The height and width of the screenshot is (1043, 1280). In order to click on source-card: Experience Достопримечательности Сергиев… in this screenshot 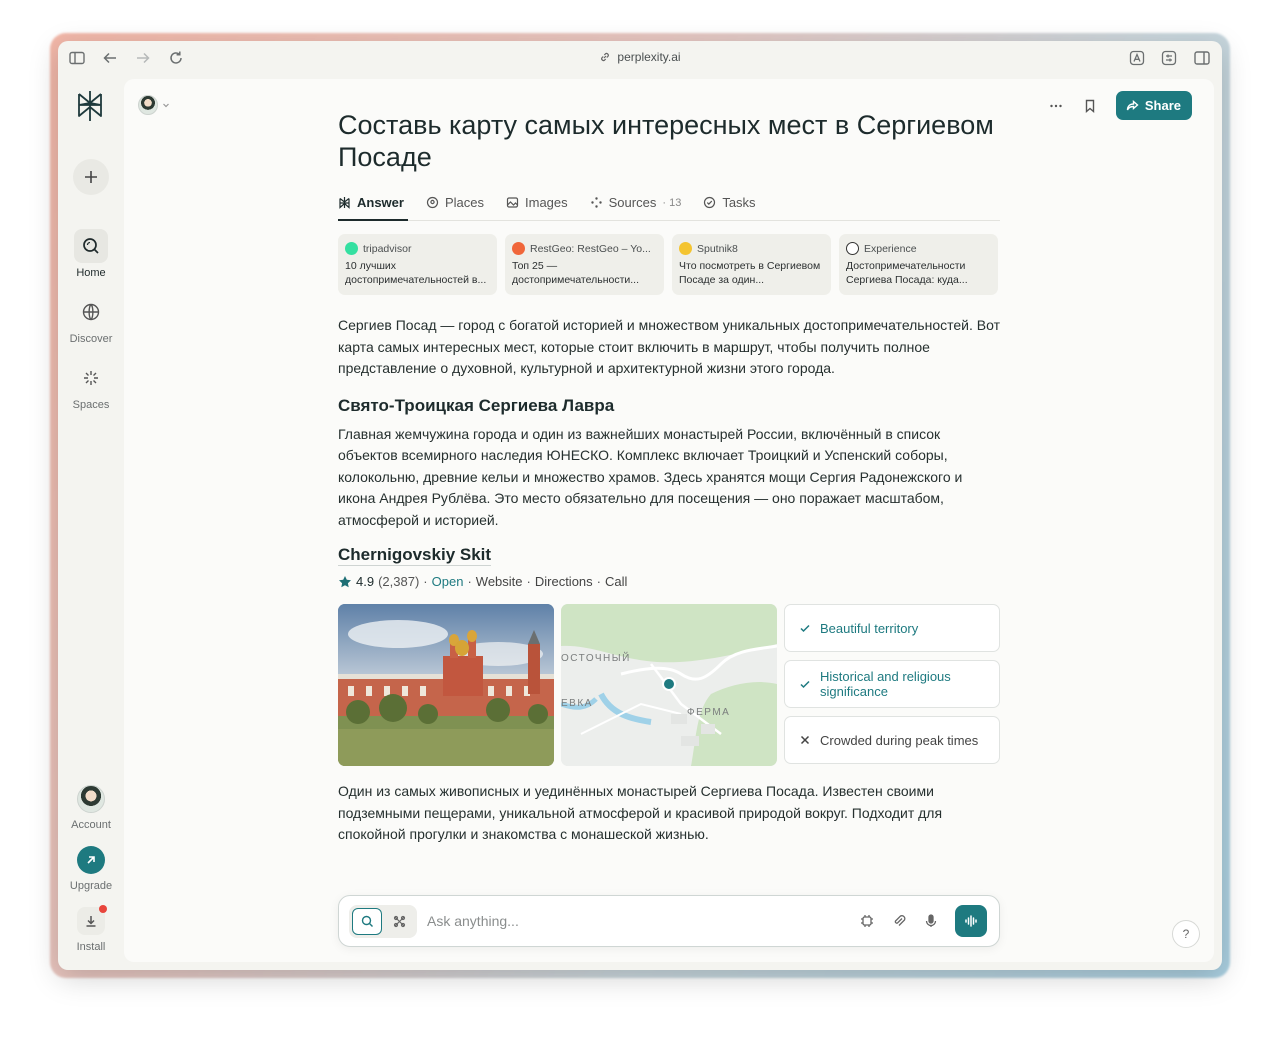, I will do `click(918, 264)`.